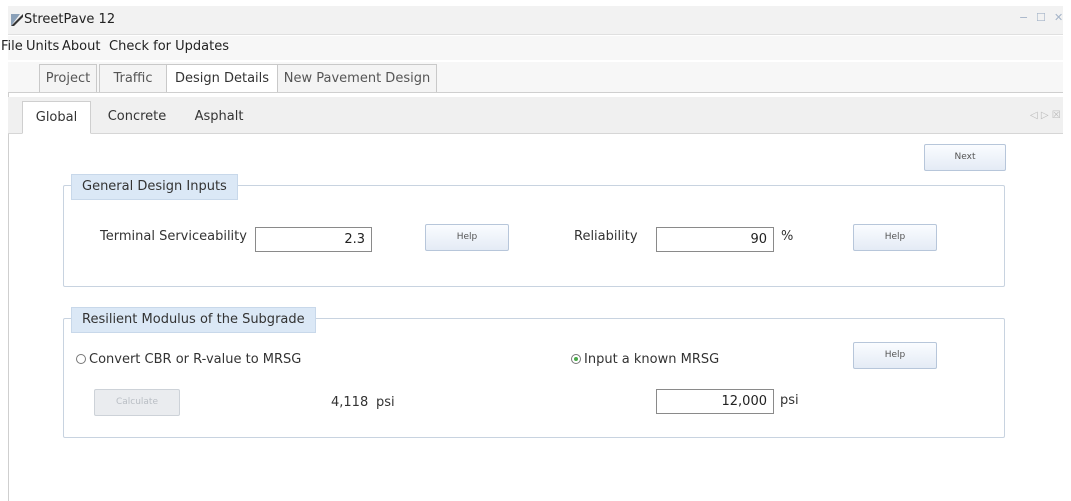 This screenshot has width=1071, height=501. I want to click on reliability-help-button: Help, so click(895, 237).